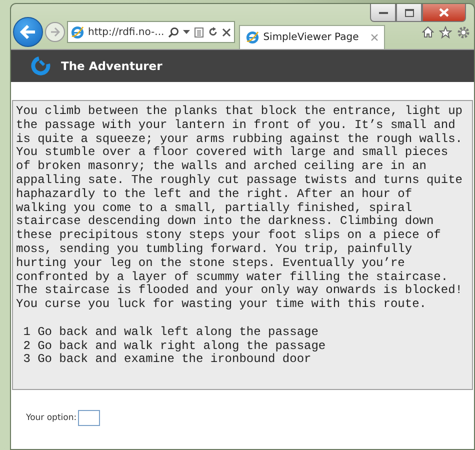  I want to click on option-number: 1, so click(26, 331).